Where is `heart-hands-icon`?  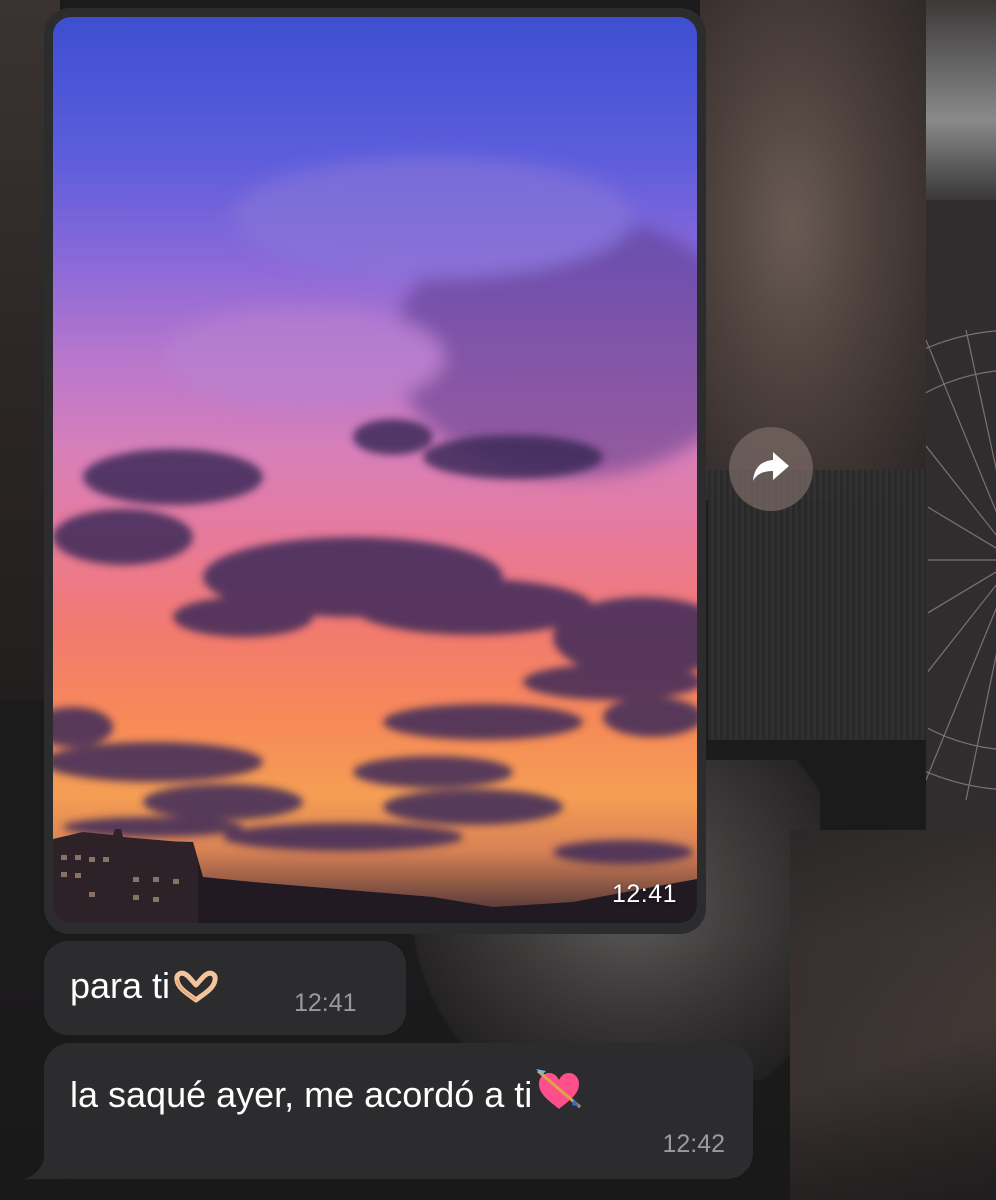
heart-hands-icon is located at coordinates (196, 991).